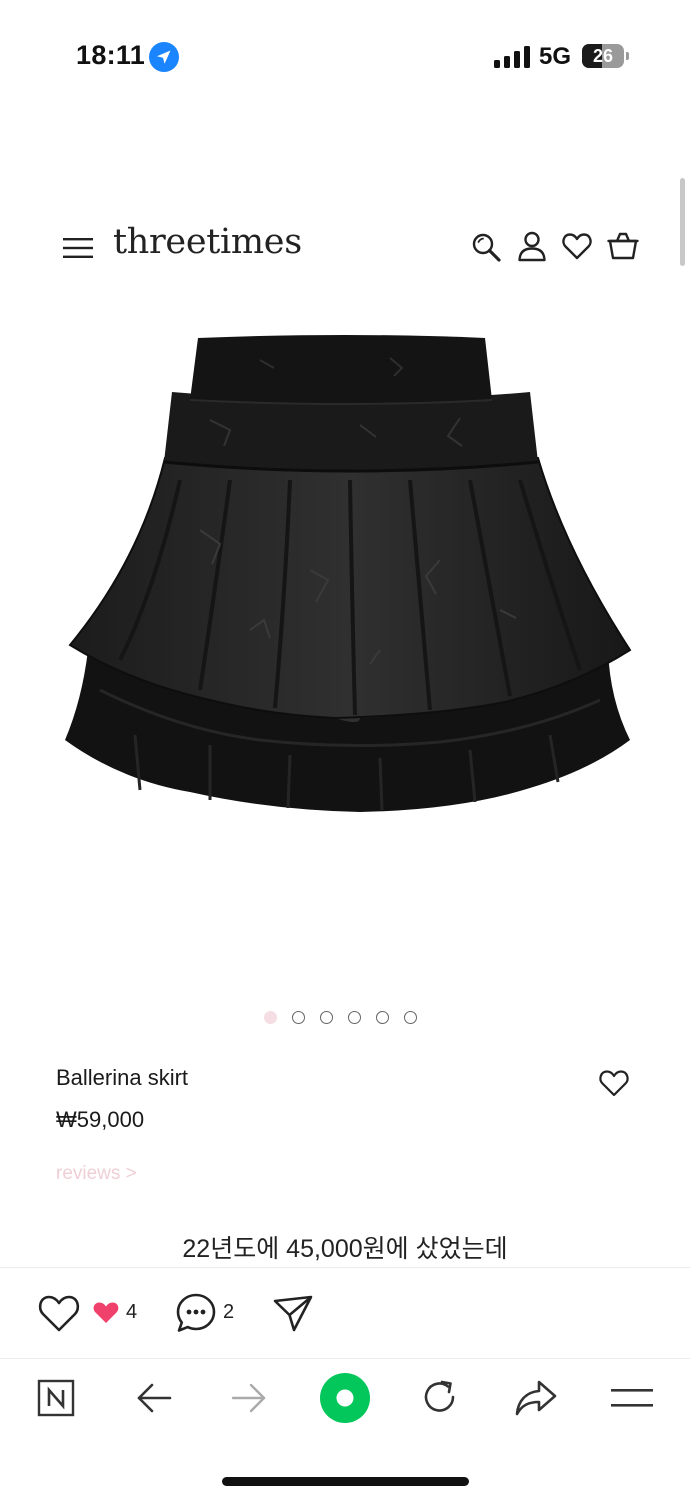  What do you see at coordinates (555, 56) in the screenshot?
I see `network-type: 5G` at bounding box center [555, 56].